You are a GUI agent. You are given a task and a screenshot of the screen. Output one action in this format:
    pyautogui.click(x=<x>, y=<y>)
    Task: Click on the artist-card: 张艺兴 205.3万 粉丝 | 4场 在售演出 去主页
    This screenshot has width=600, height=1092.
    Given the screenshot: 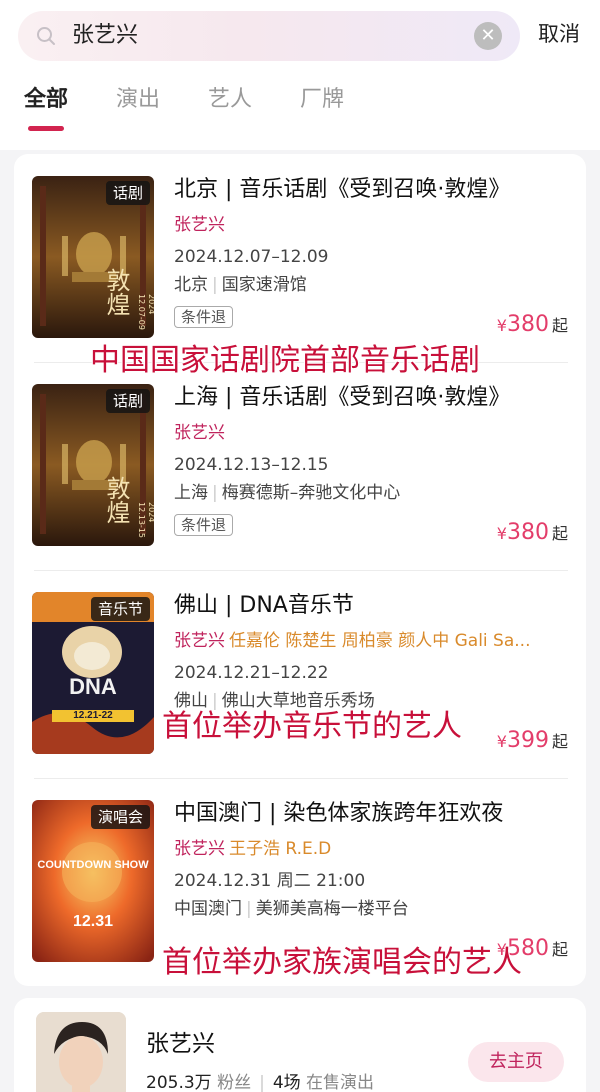 What is the action you would take?
    pyautogui.click(x=300, y=1045)
    